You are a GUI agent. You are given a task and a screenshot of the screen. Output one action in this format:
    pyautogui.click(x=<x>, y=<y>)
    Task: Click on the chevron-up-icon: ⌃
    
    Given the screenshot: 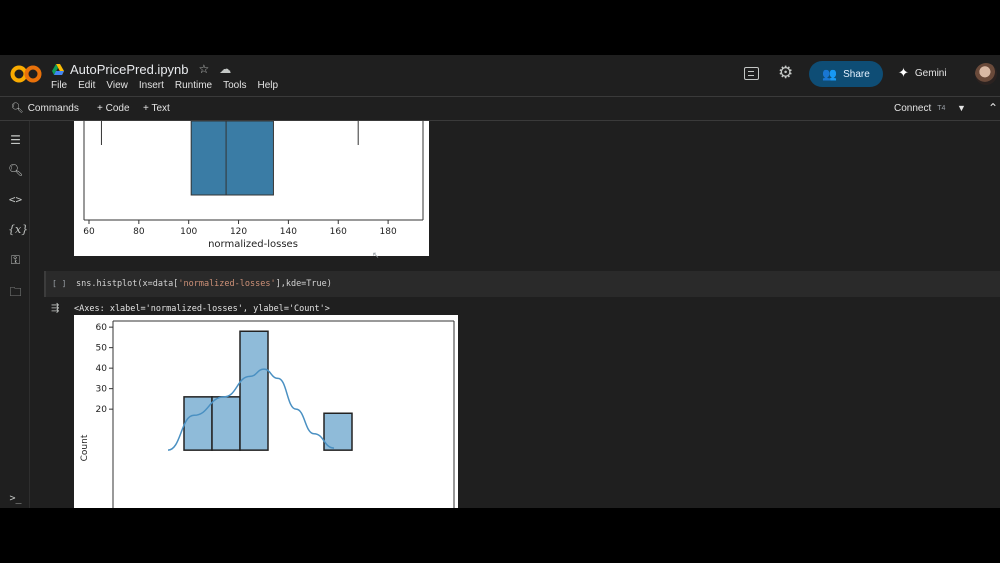 What is the action you would take?
    pyautogui.click(x=993, y=108)
    